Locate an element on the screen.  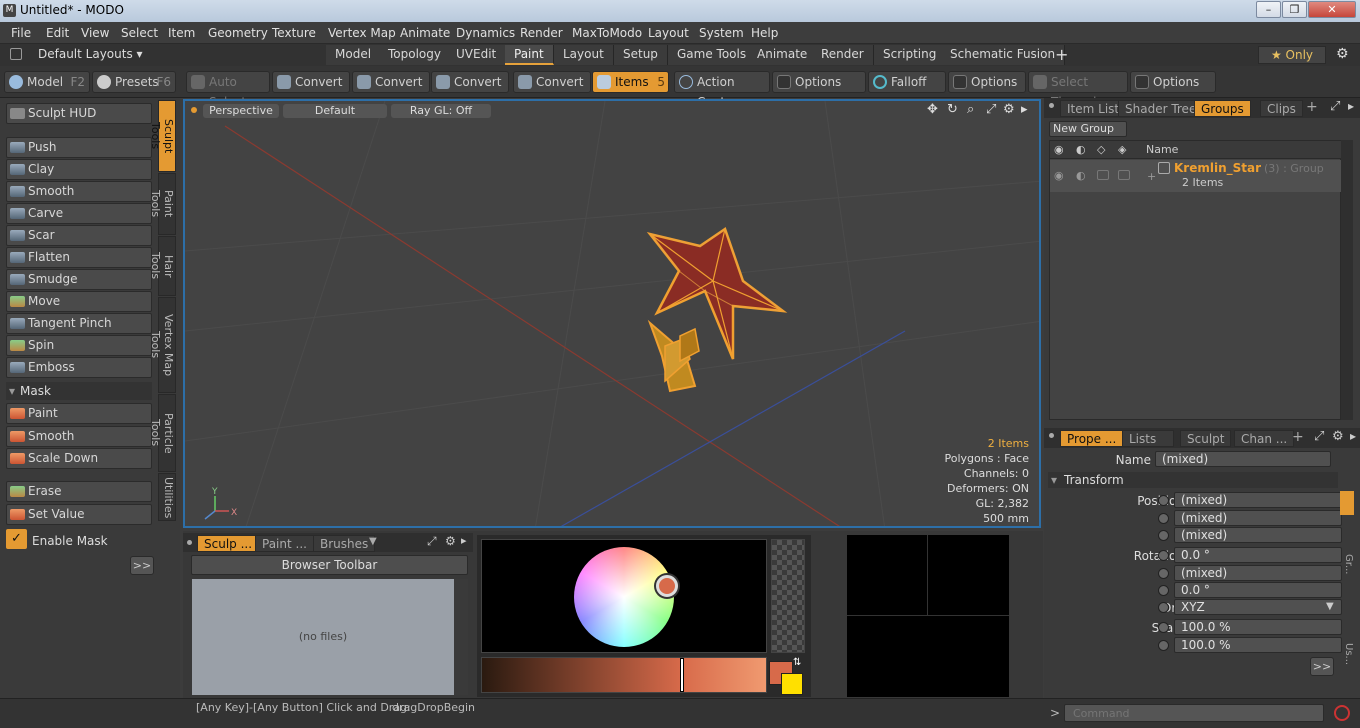
tab-brushes: Brushes is located at coordinates (344, 543).